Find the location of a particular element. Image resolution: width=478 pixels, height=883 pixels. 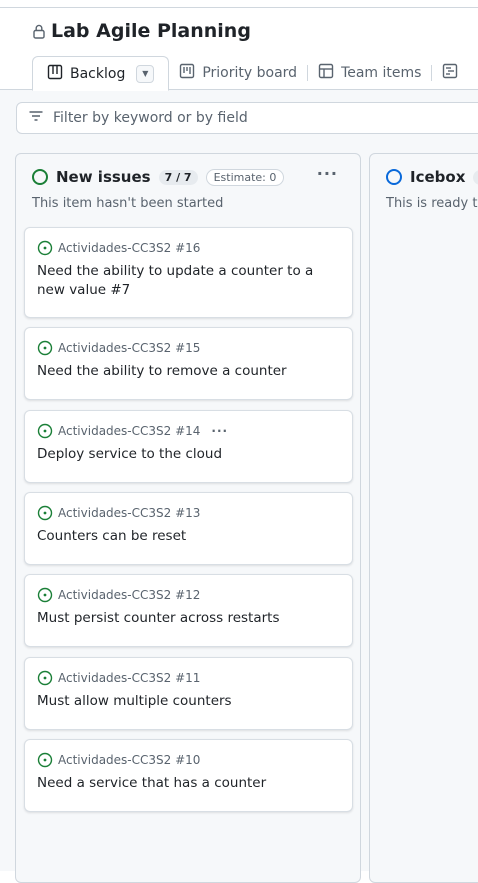

column-header: New issues 7 / 7 Estimate: 0 is located at coordinates (158, 177).